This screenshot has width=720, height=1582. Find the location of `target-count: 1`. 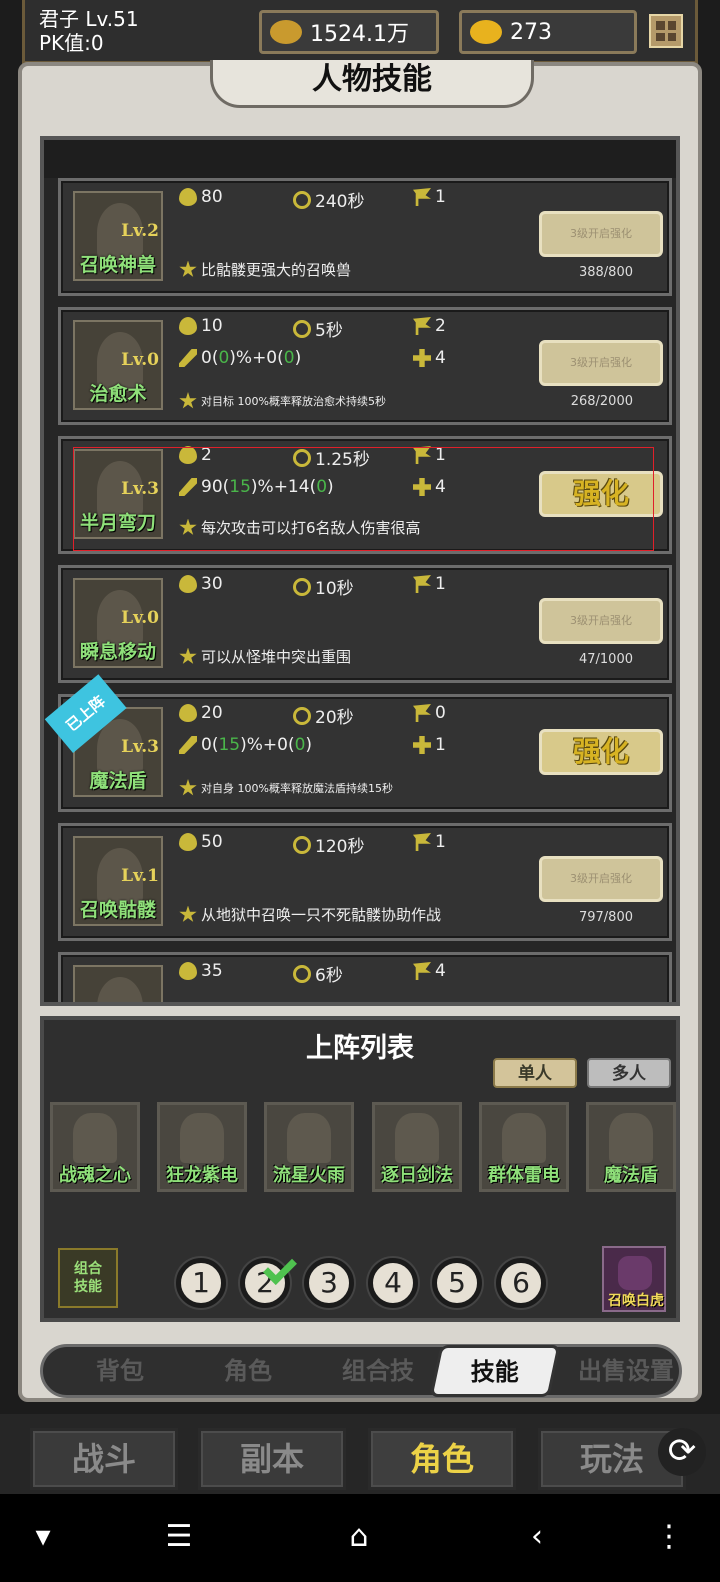

target-count: 1 is located at coordinates (429, 745).